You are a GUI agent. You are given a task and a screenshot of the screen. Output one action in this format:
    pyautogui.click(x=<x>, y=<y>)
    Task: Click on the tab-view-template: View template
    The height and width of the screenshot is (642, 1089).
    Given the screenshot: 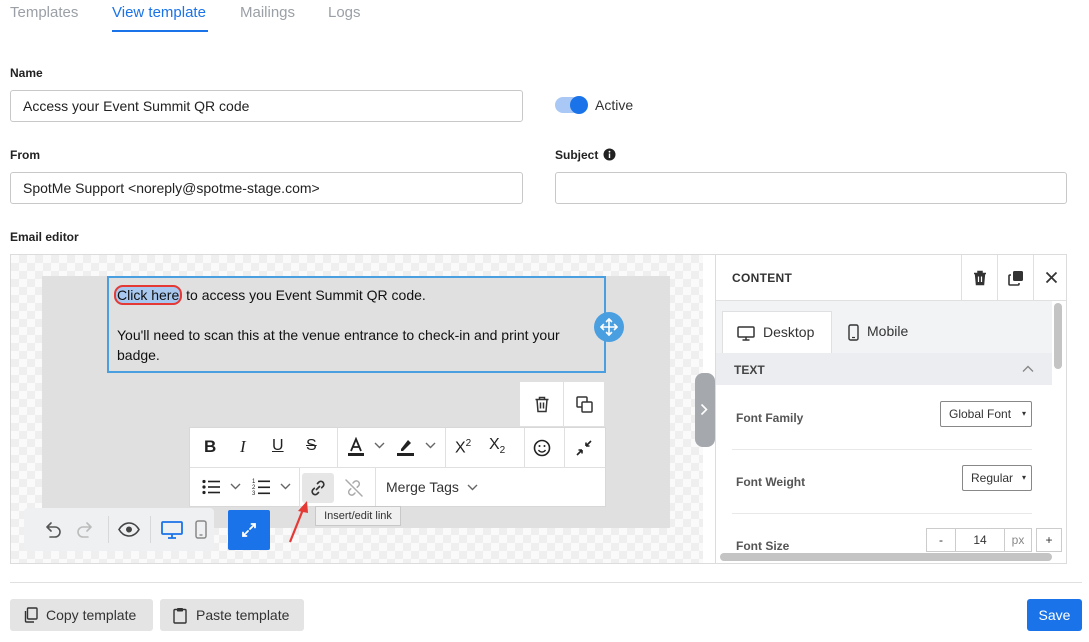 What is the action you would take?
    pyautogui.click(x=159, y=12)
    